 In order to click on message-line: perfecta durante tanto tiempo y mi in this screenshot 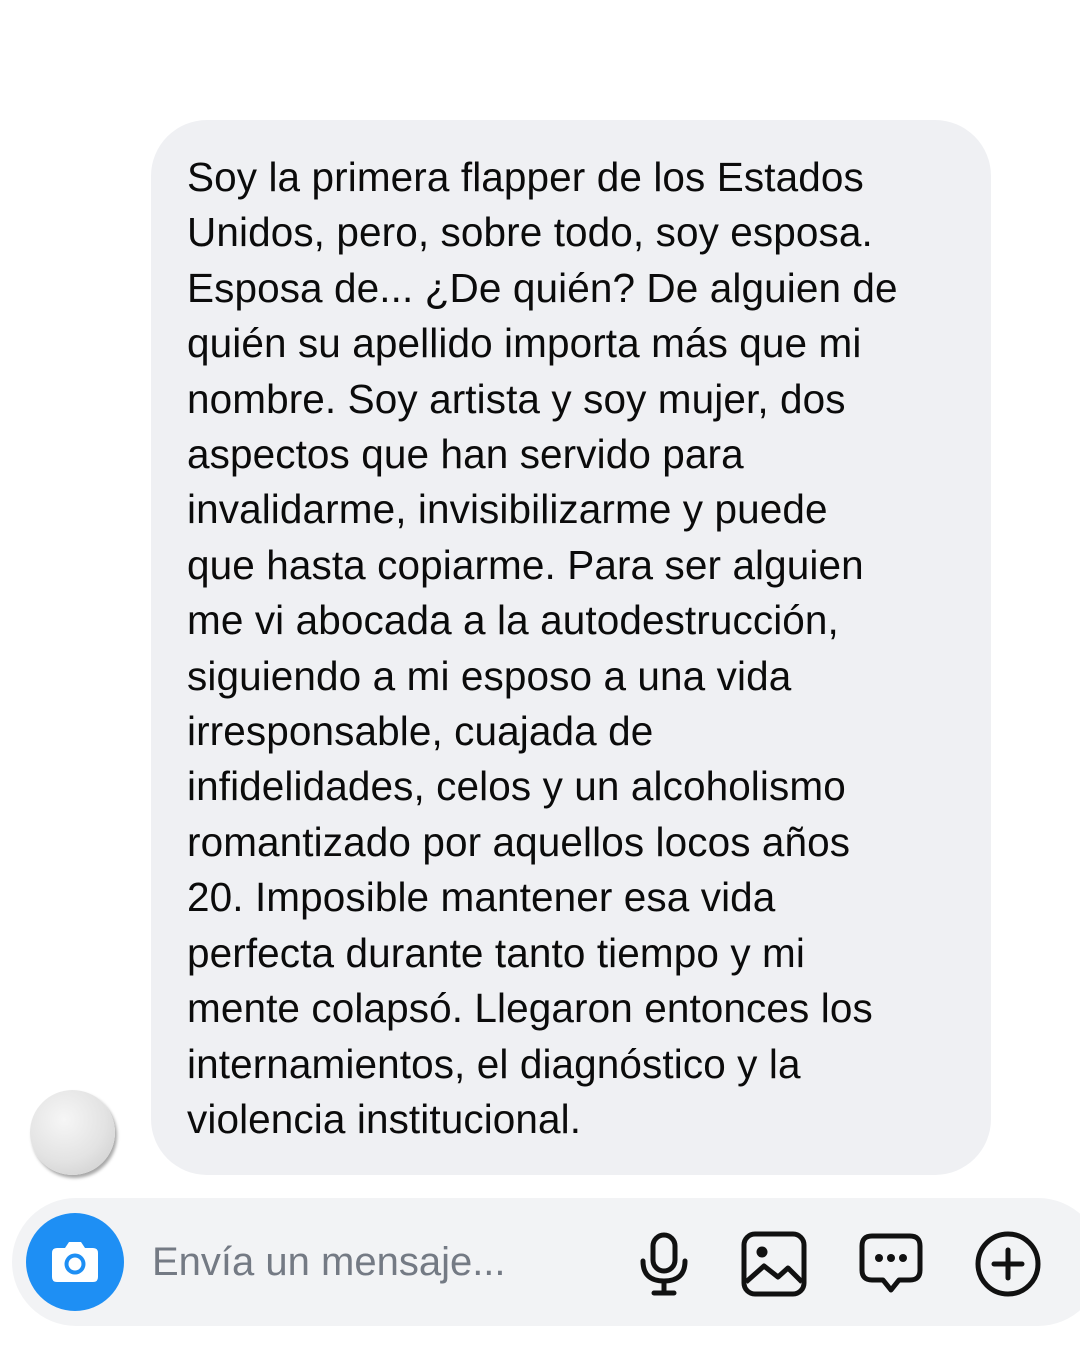, I will do `click(496, 952)`.